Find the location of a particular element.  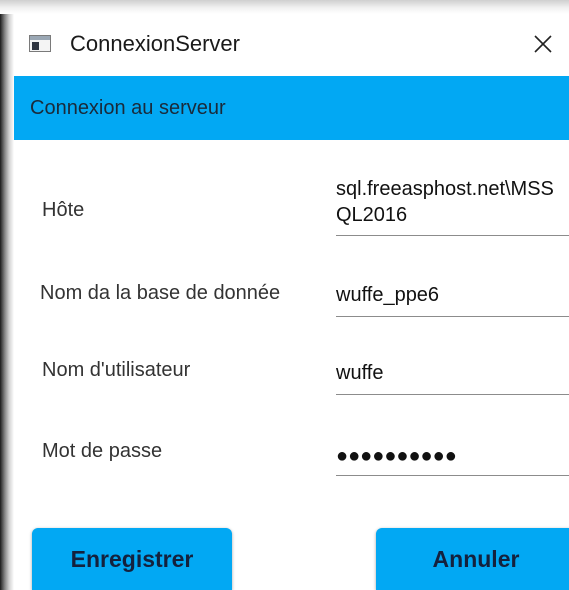

host-field: sql.freeasphost.net\MSSQL2016 is located at coordinates (452, 206).